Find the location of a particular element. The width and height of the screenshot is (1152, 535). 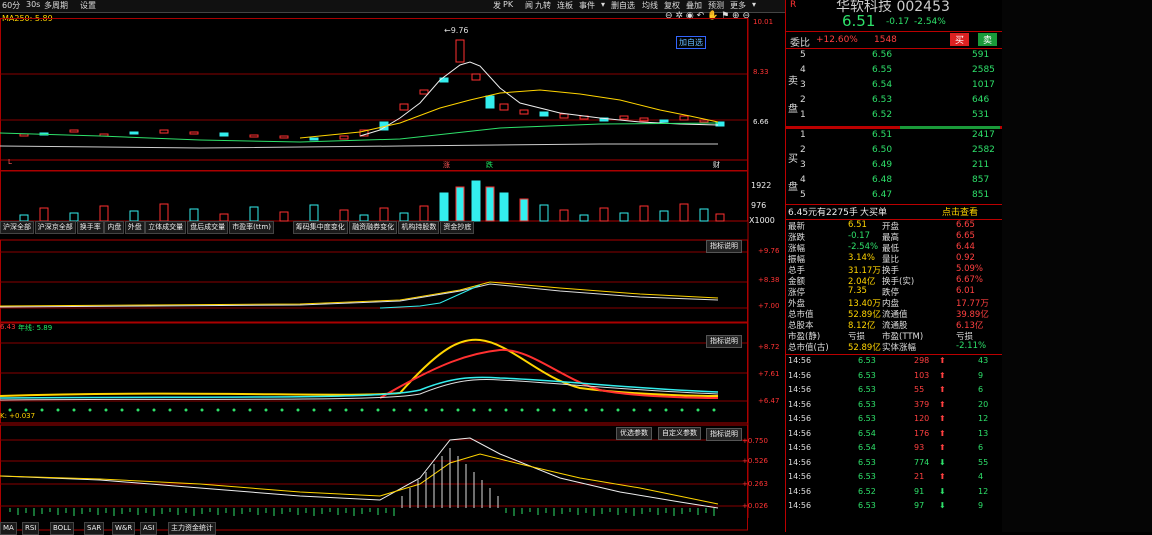

toolbar-tool-10: 叠加 is located at coordinates (694, 5).